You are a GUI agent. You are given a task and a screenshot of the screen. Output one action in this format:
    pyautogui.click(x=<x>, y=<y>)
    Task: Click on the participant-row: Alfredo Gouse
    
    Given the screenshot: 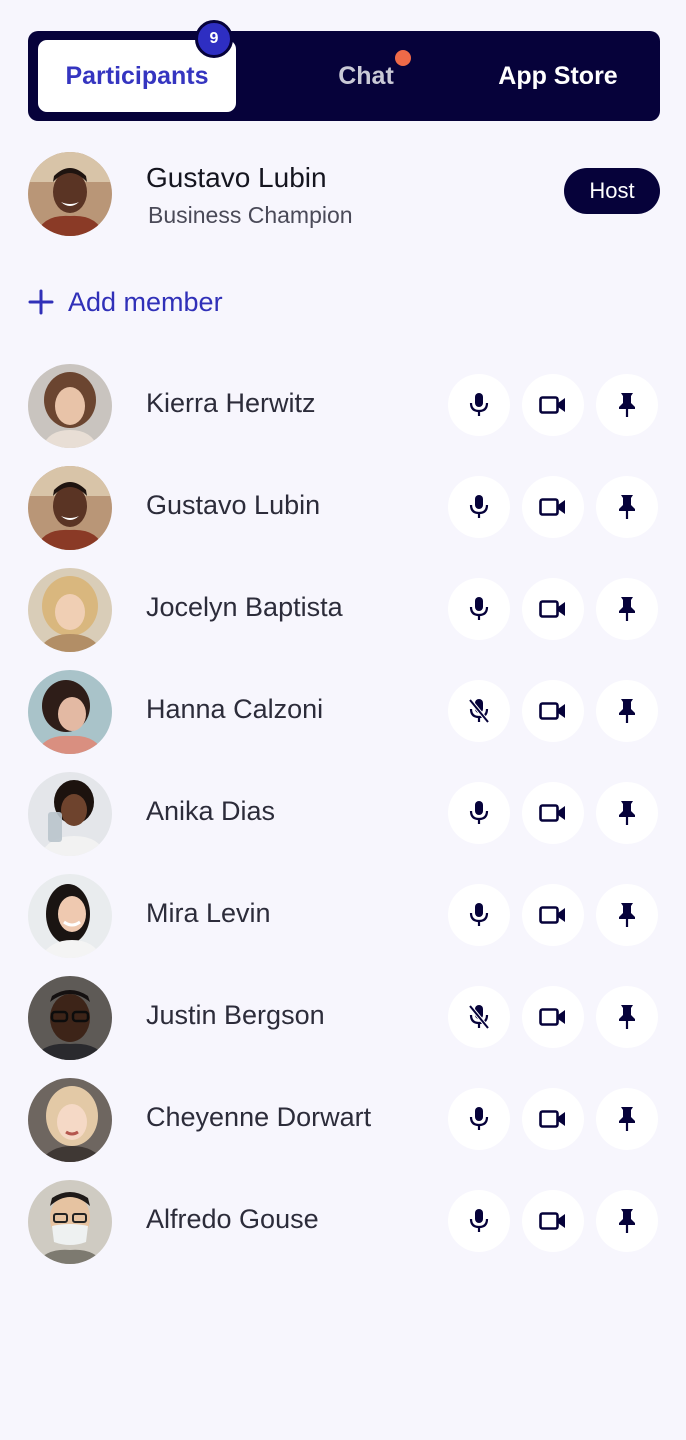 What is the action you would take?
    pyautogui.click(x=344, y=1231)
    